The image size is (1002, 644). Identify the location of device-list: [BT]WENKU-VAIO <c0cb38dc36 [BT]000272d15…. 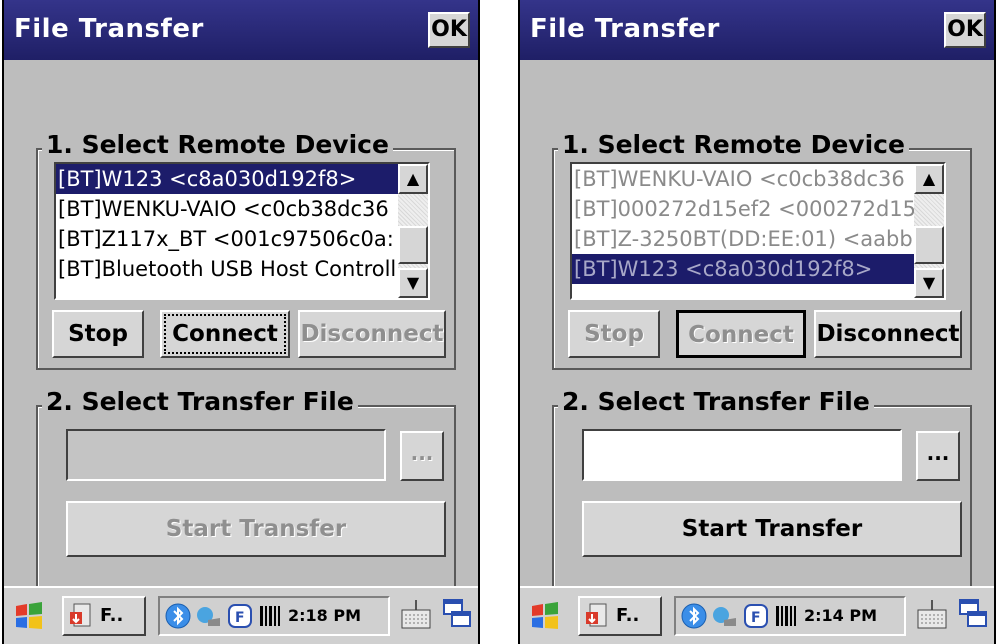
(758, 231).